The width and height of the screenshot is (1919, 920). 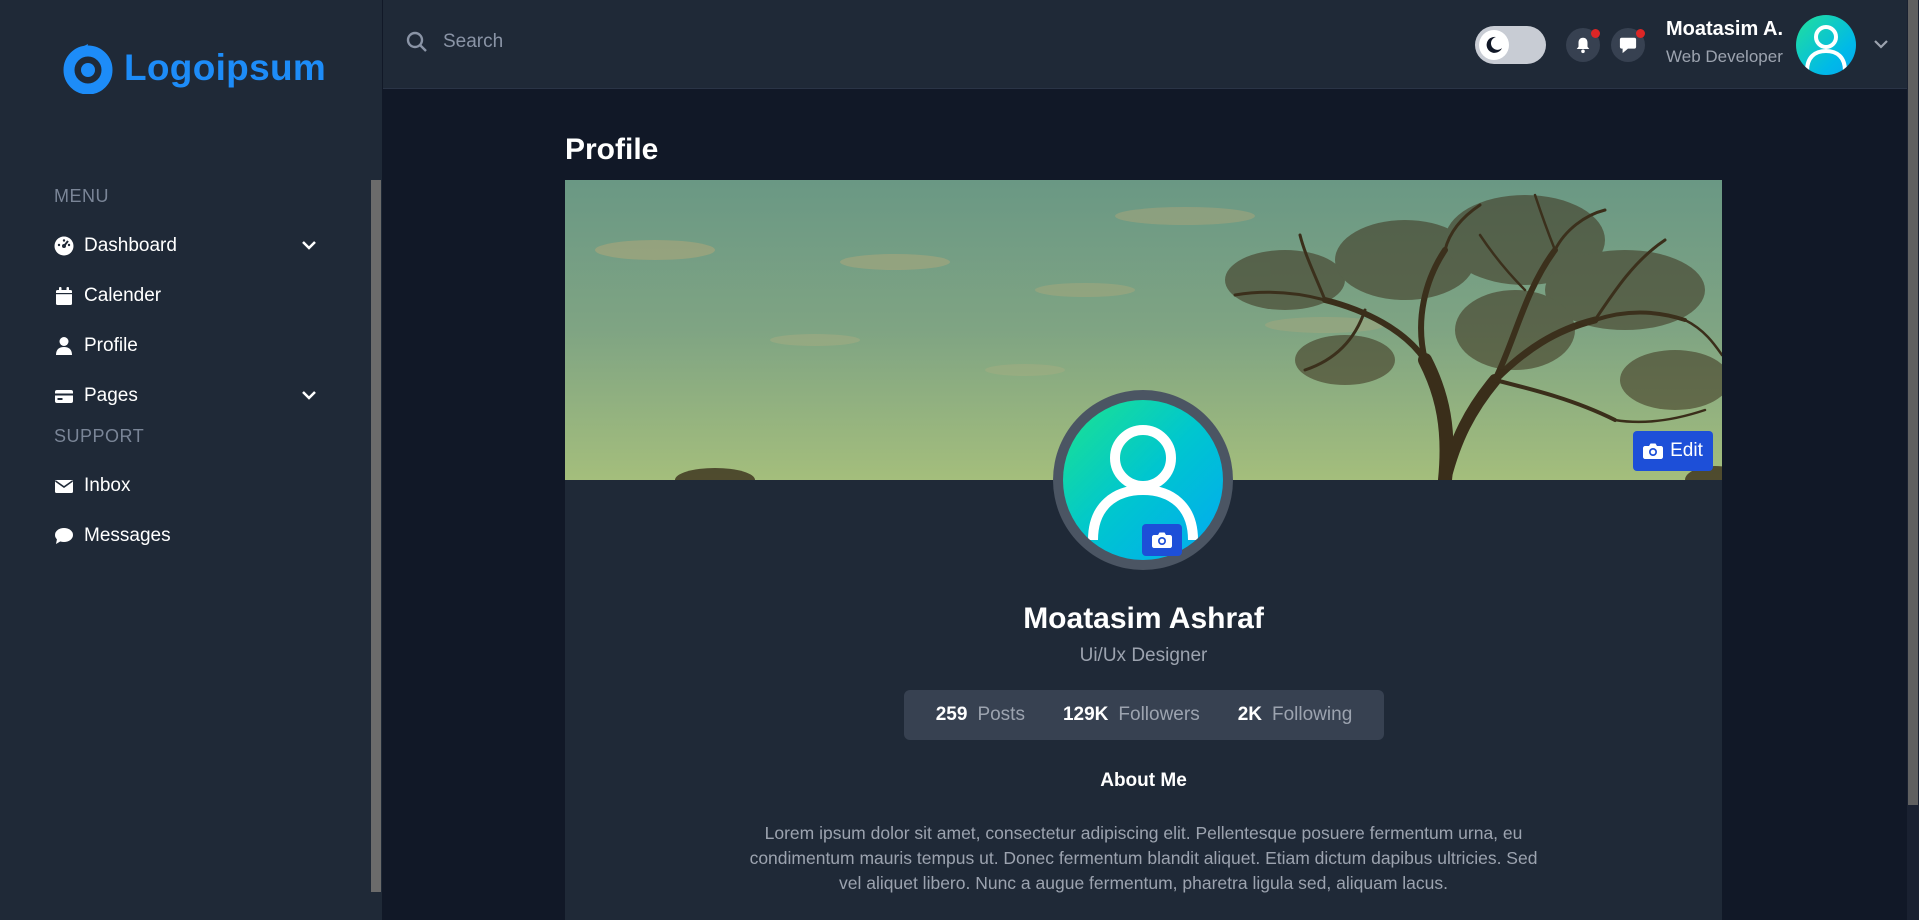 What do you see at coordinates (1510, 45) in the screenshot?
I see `theme-toggle` at bounding box center [1510, 45].